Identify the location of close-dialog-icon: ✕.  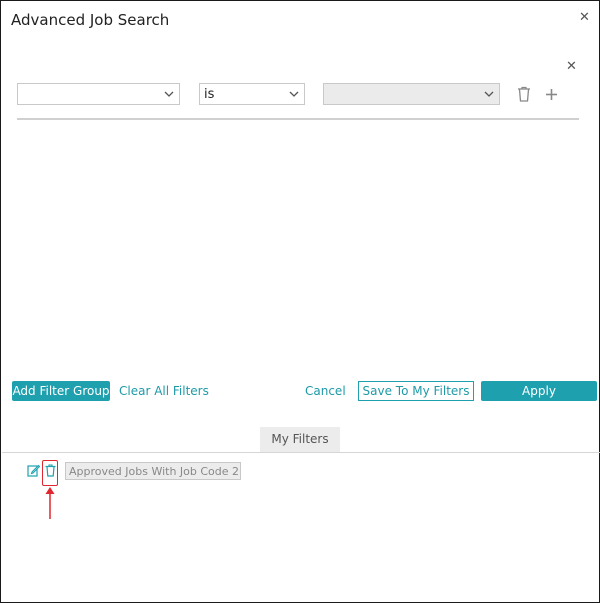
(584, 17).